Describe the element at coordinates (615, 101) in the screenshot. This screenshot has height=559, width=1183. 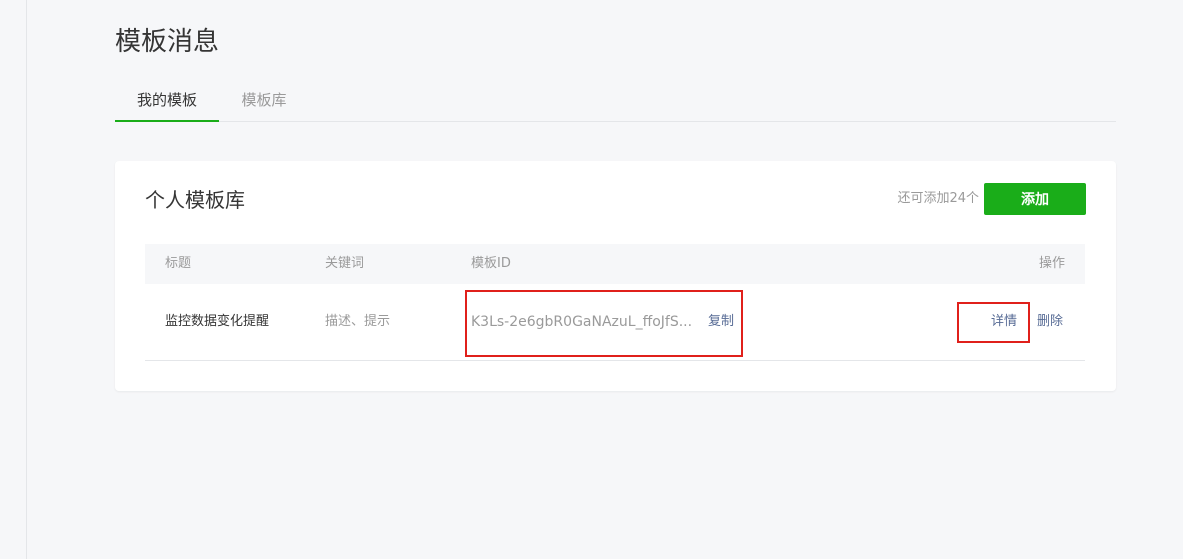
I see `tab-bar: 我的模板 模板库` at that location.